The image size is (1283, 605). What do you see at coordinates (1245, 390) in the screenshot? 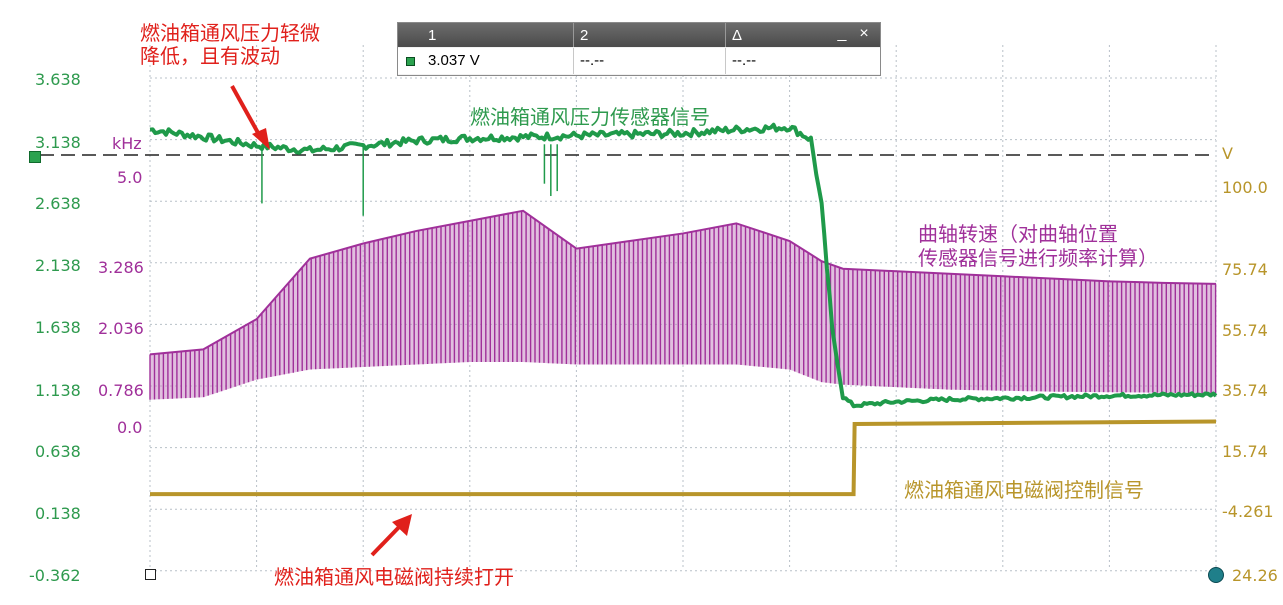
I see `yellow-axis-tick-label: 35.74` at bounding box center [1245, 390].